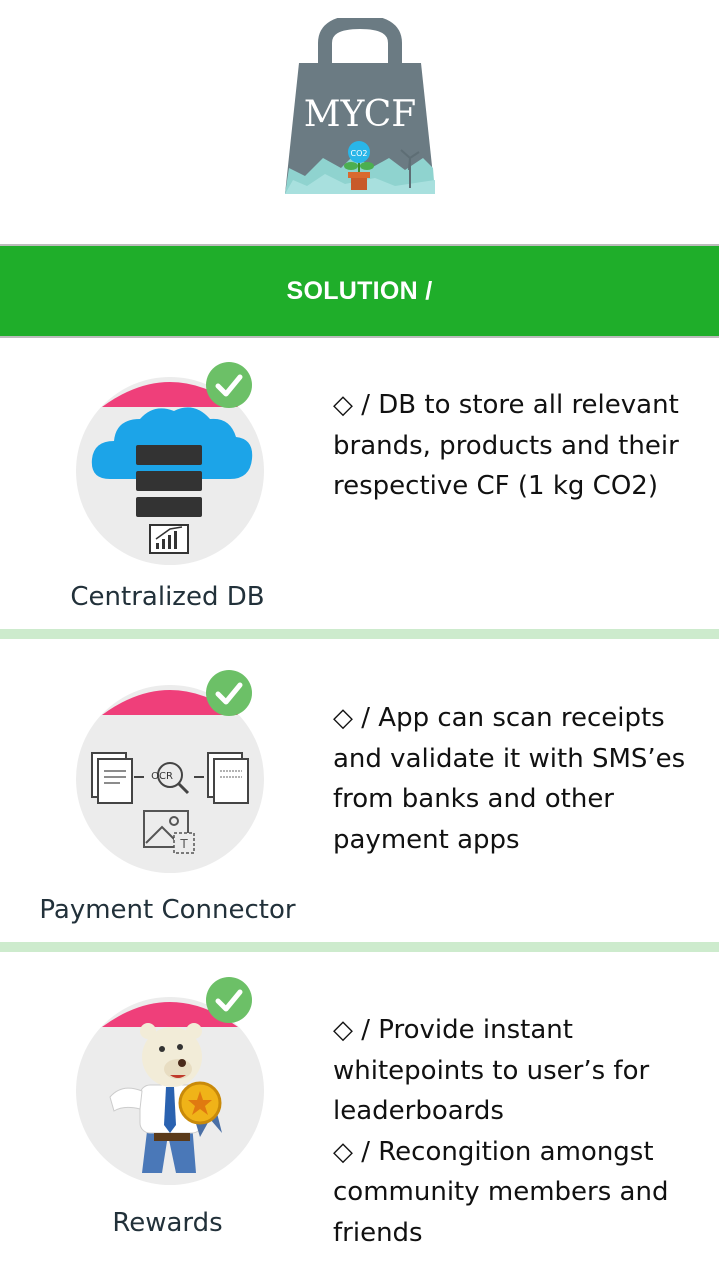 The height and width of the screenshot is (1280, 719). Describe the element at coordinates (162, 776) in the screenshot. I see `svg-text: OCR` at that location.